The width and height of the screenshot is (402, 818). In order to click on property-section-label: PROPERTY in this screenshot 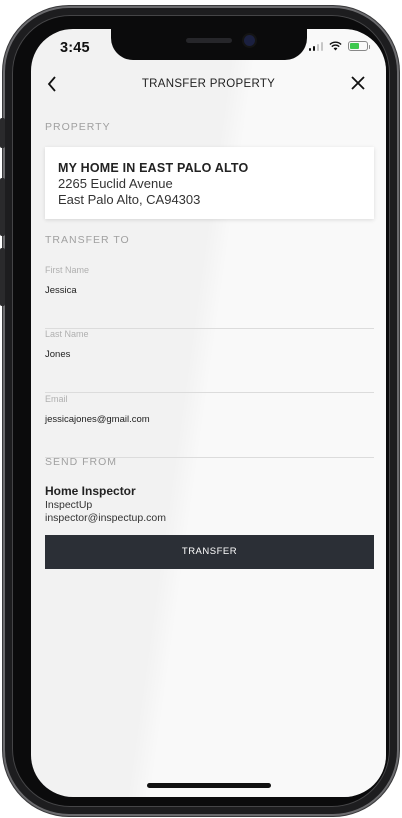, I will do `click(78, 127)`.